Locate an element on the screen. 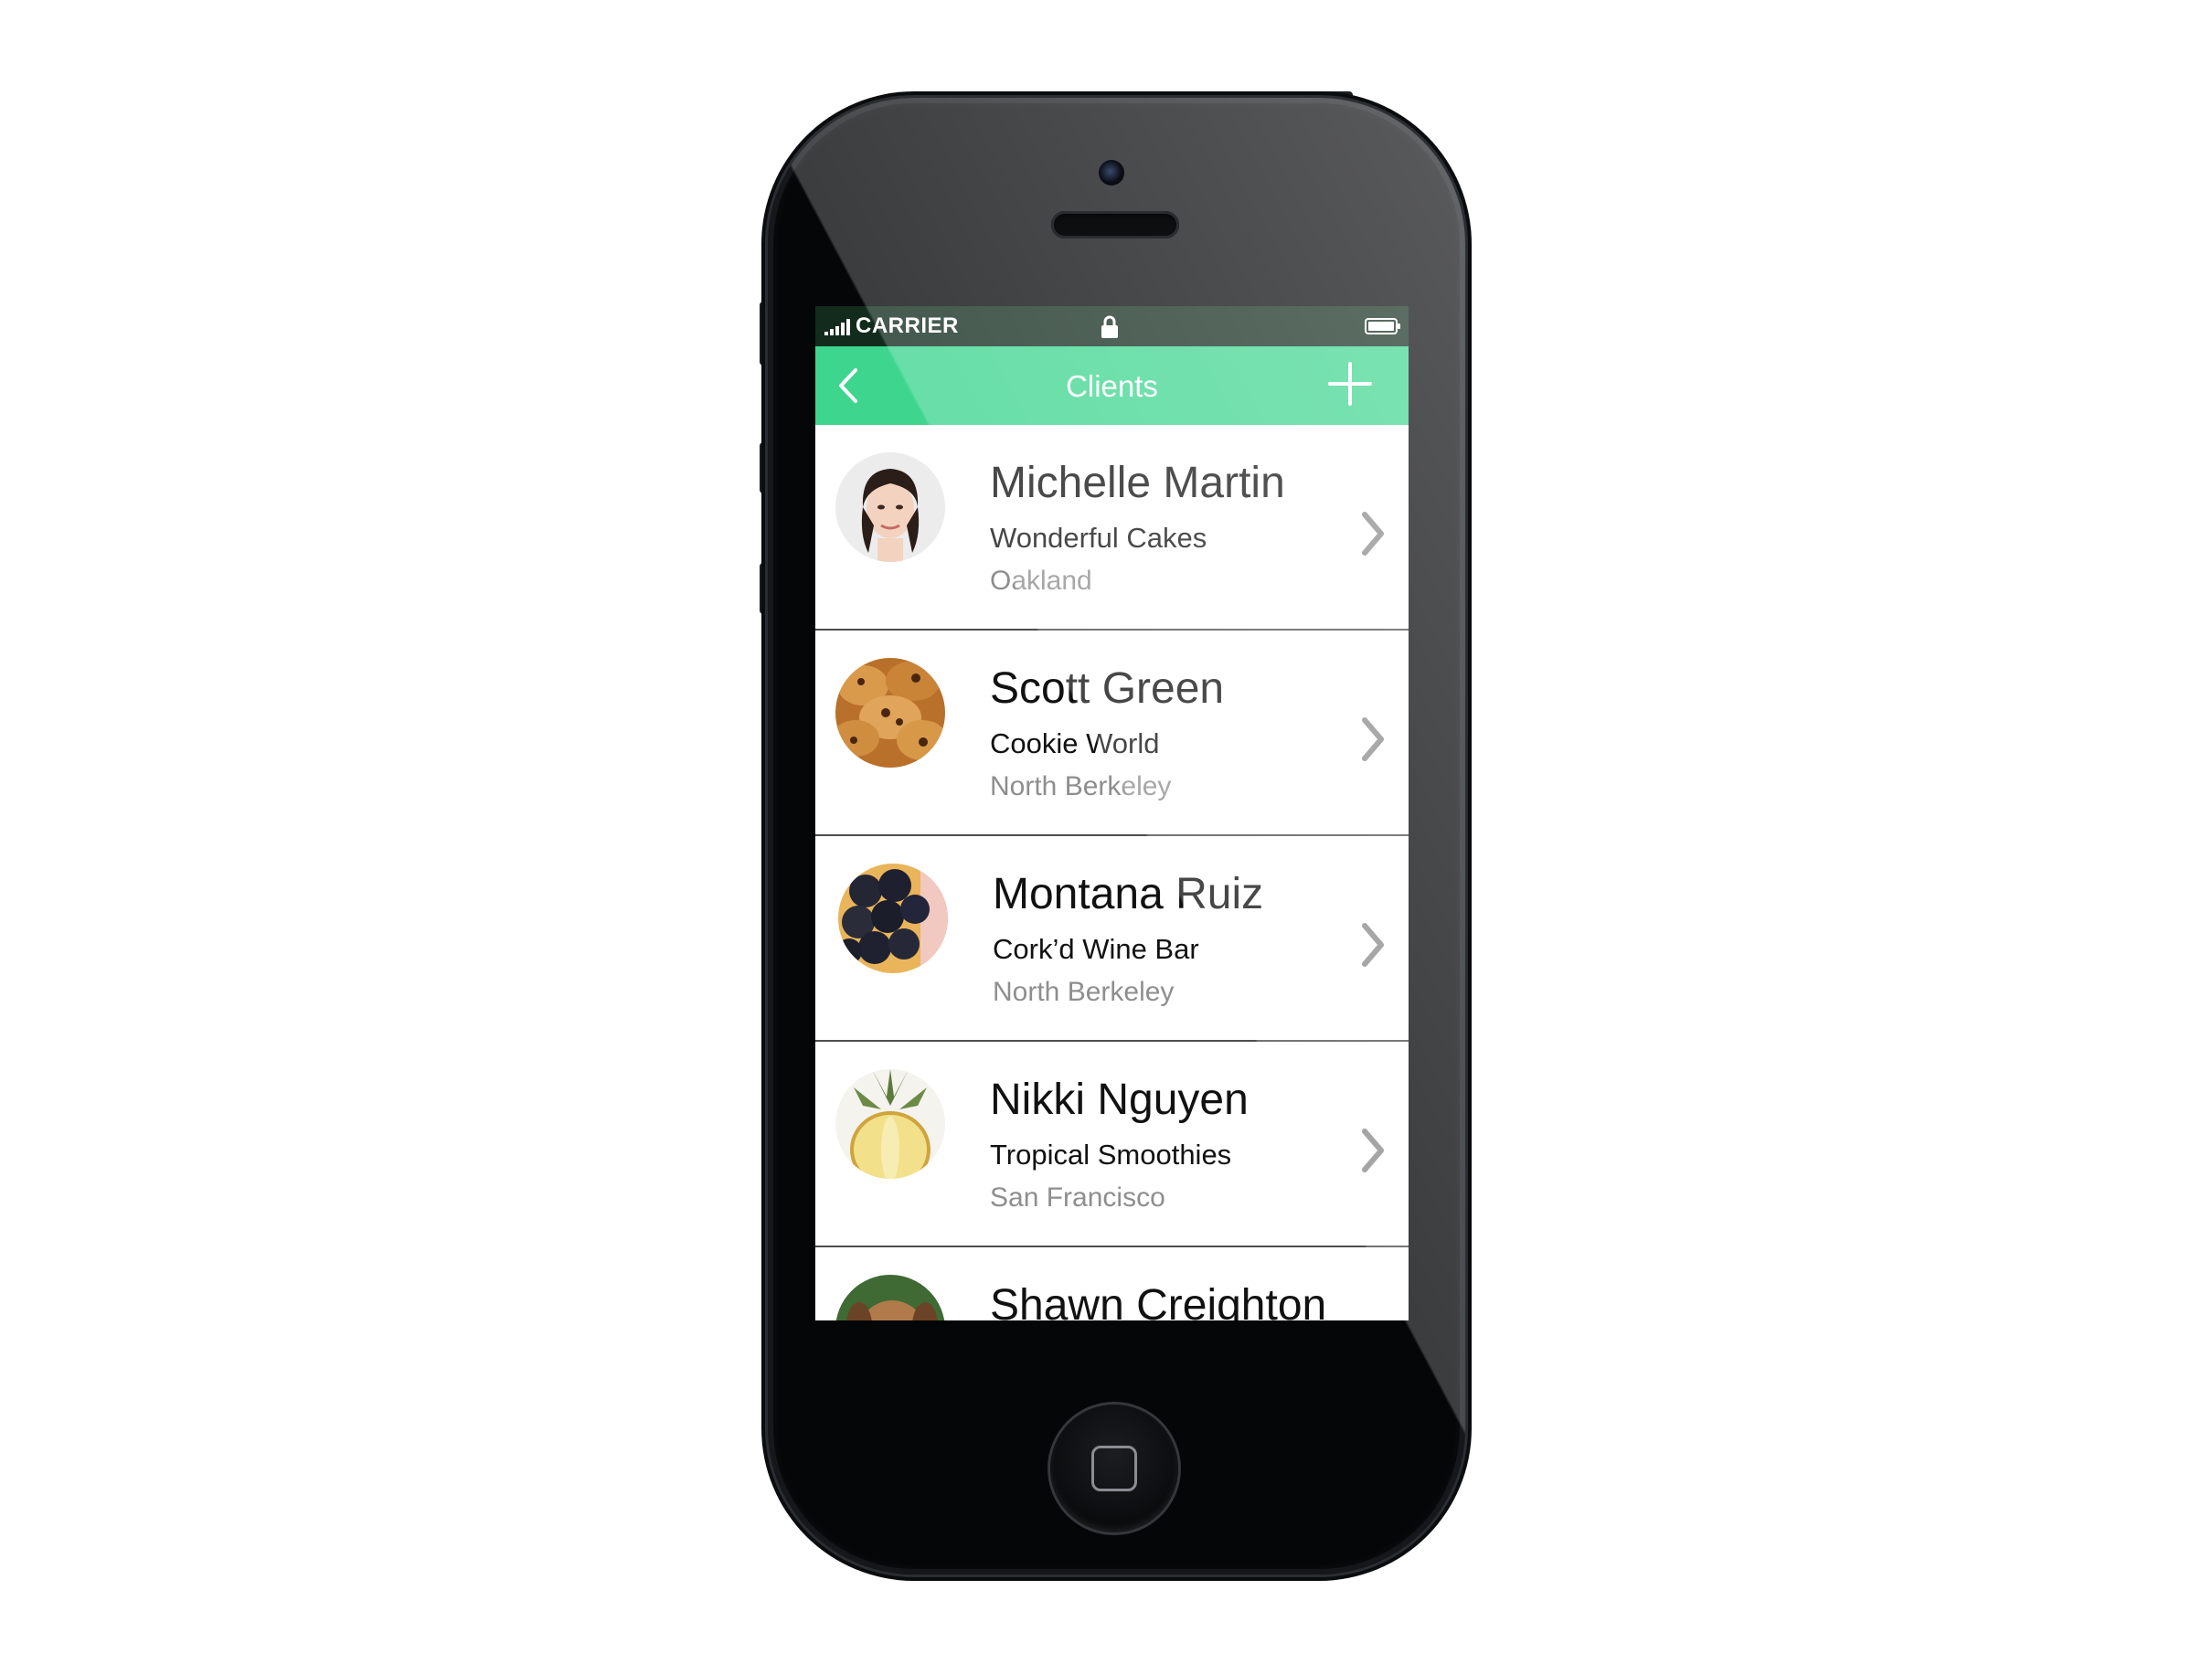 Image resolution: width=2212 pixels, height=1654 pixels. client-company: Tropical Smoothies is located at coordinates (1111, 1155).